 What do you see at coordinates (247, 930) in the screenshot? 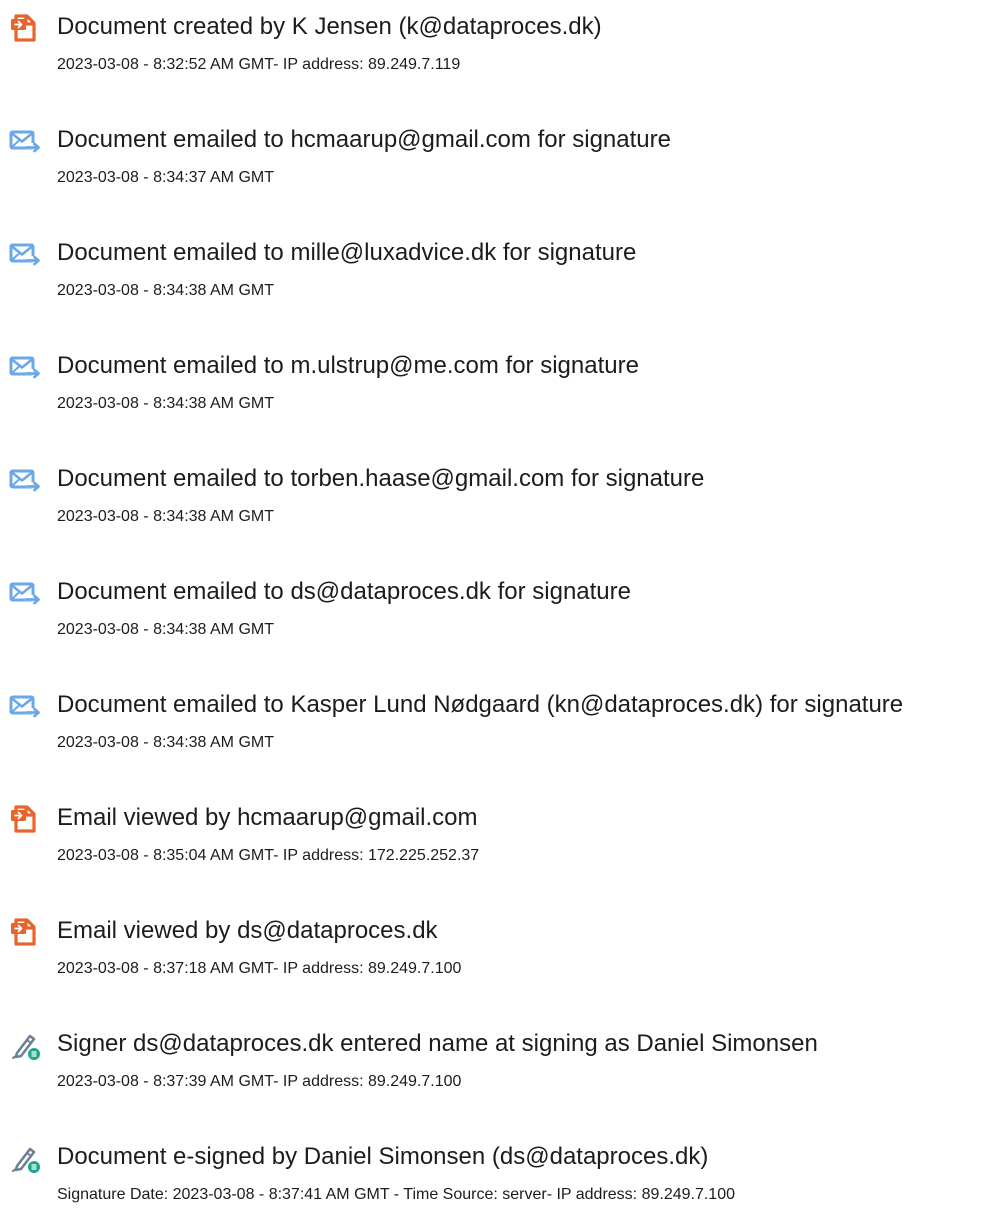
I see `event-title: Email viewed by ds@dataproces.dk` at bounding box center [247, 930].